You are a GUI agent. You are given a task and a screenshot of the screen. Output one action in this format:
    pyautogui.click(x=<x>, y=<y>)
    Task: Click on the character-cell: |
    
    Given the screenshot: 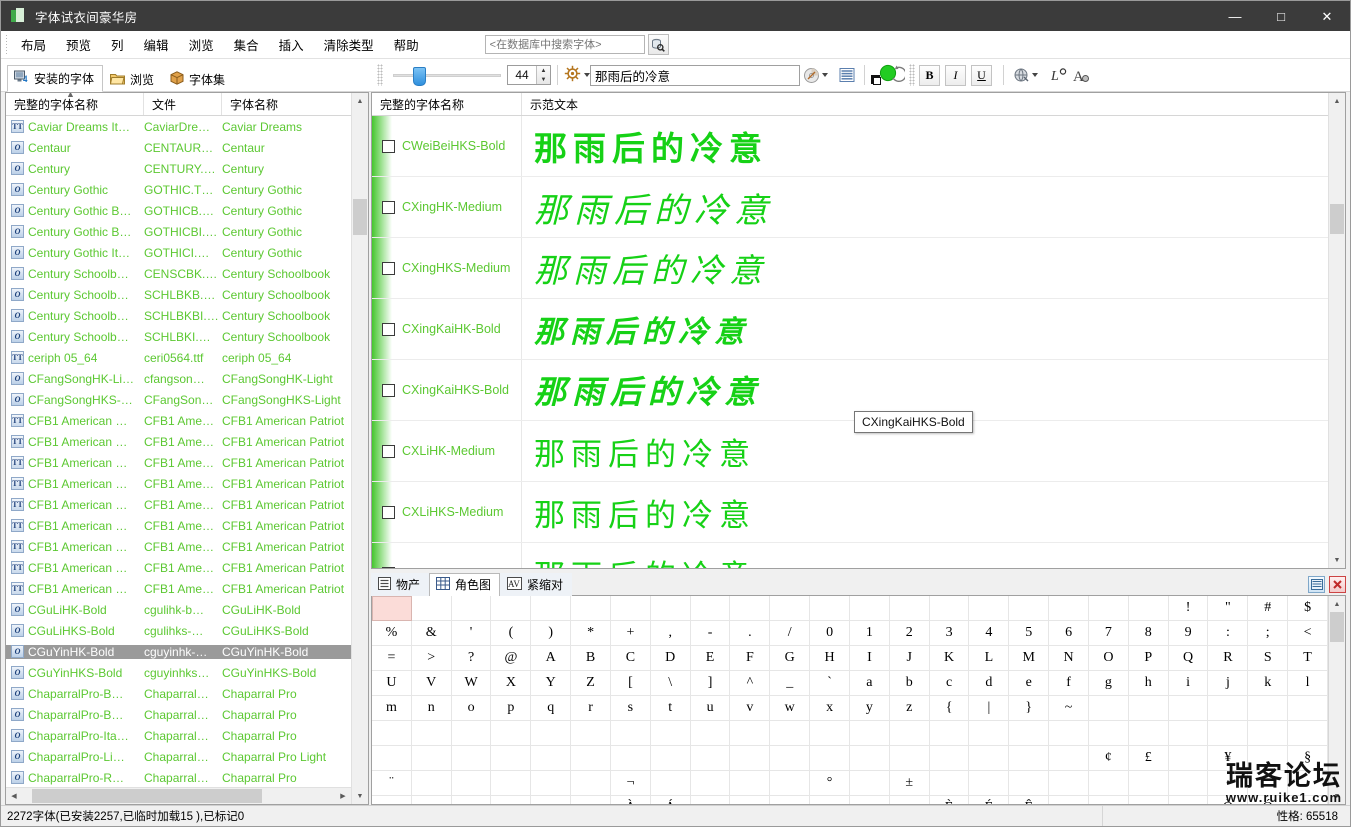 What is the action you would take?
    pyautogui.click(x=989, y=708)
    